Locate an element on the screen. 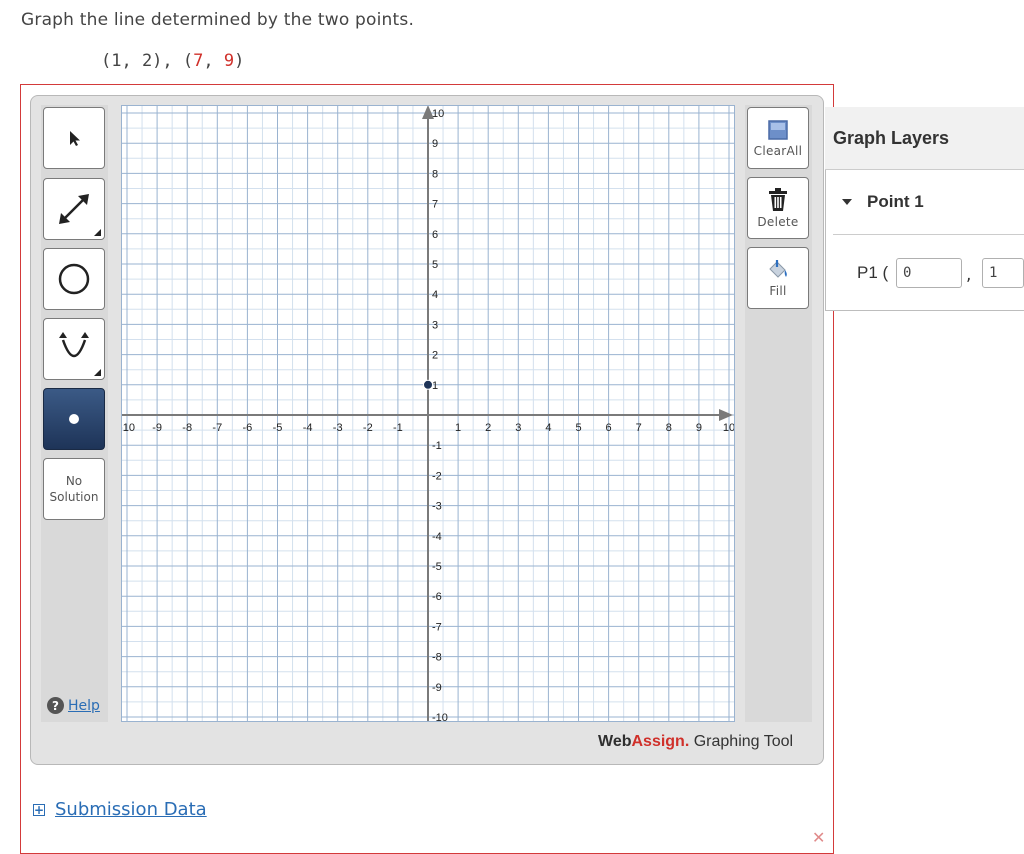  x-tick-label: -3 is located at coordinates (338, 428).